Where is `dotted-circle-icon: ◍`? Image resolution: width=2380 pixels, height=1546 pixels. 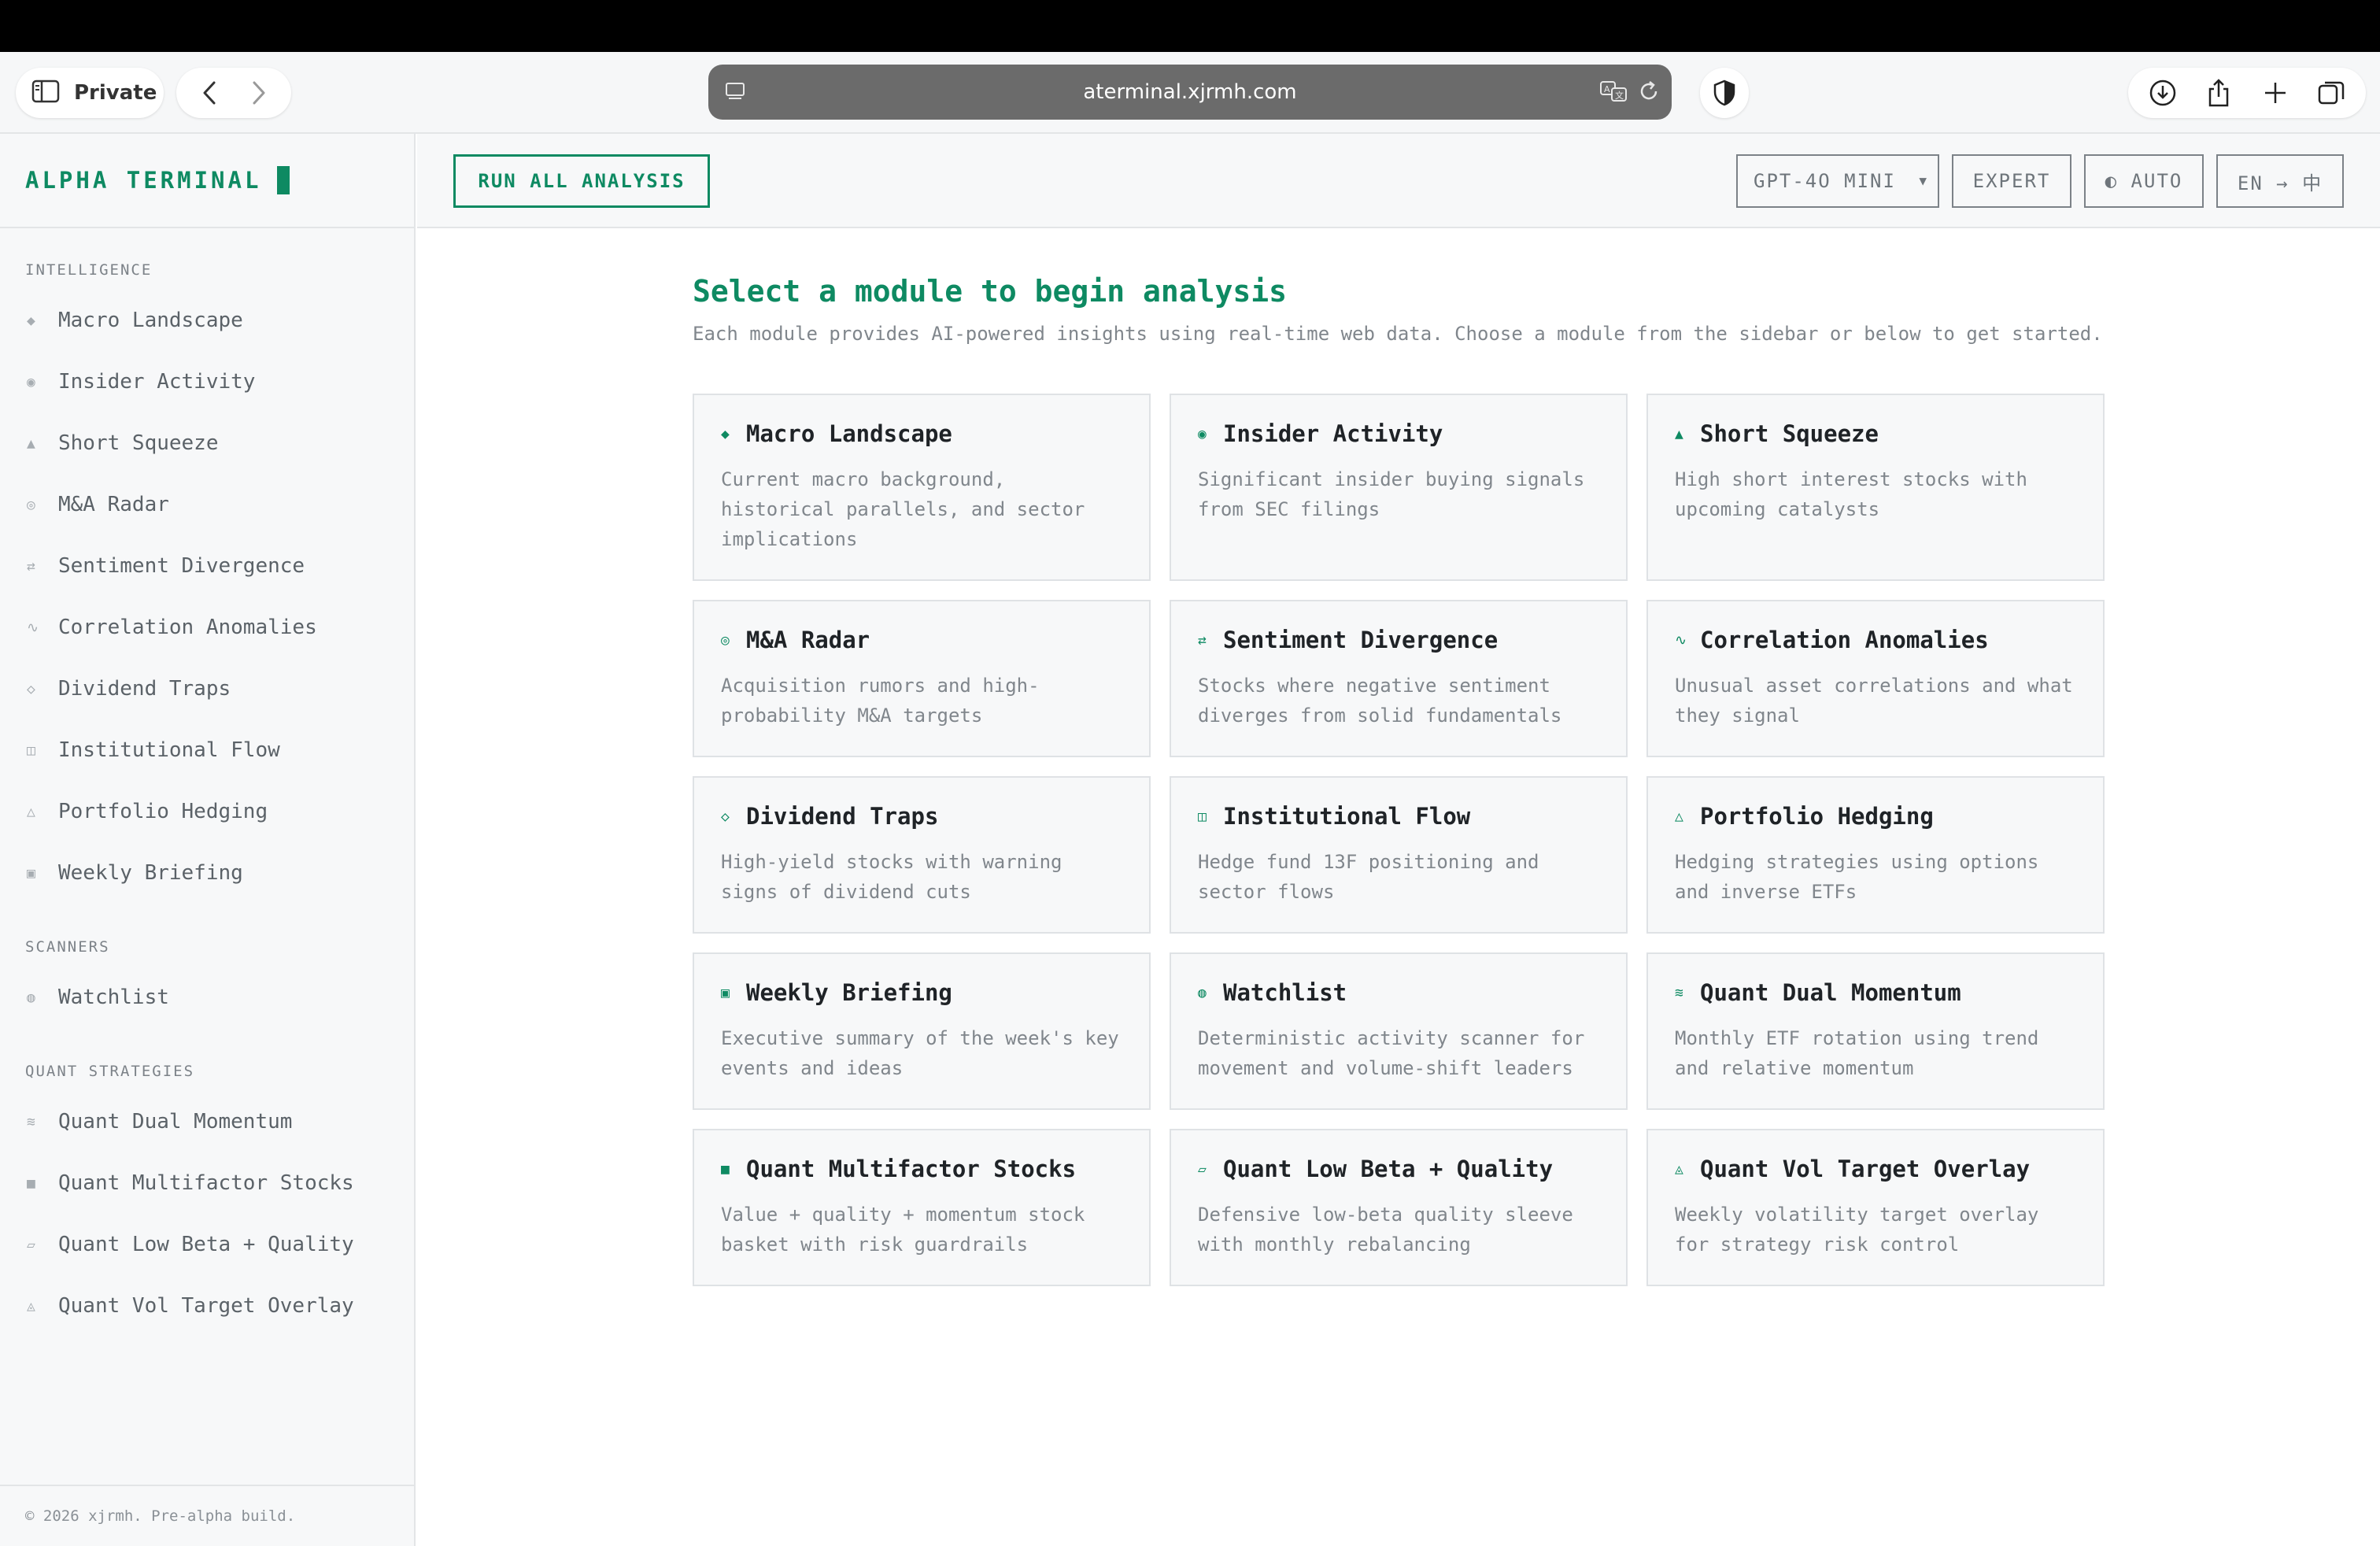 dotted-circle-icon: ◍ is located at coordinates (1202, 993).